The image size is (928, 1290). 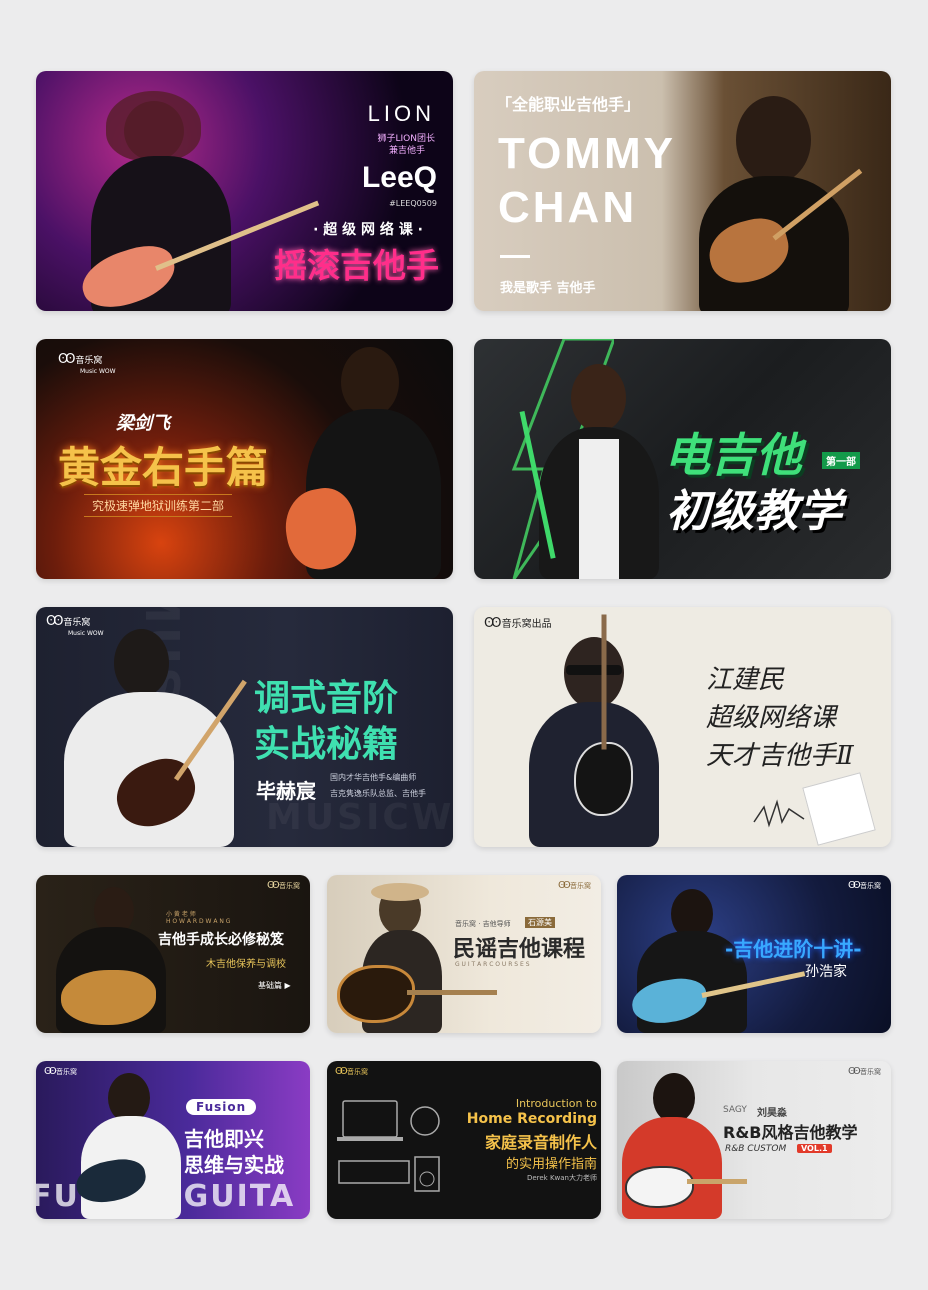 What do you see at coordinates (153, 126) in the screenshot?
I see `hair-shape` at bounding box center [153, 126].